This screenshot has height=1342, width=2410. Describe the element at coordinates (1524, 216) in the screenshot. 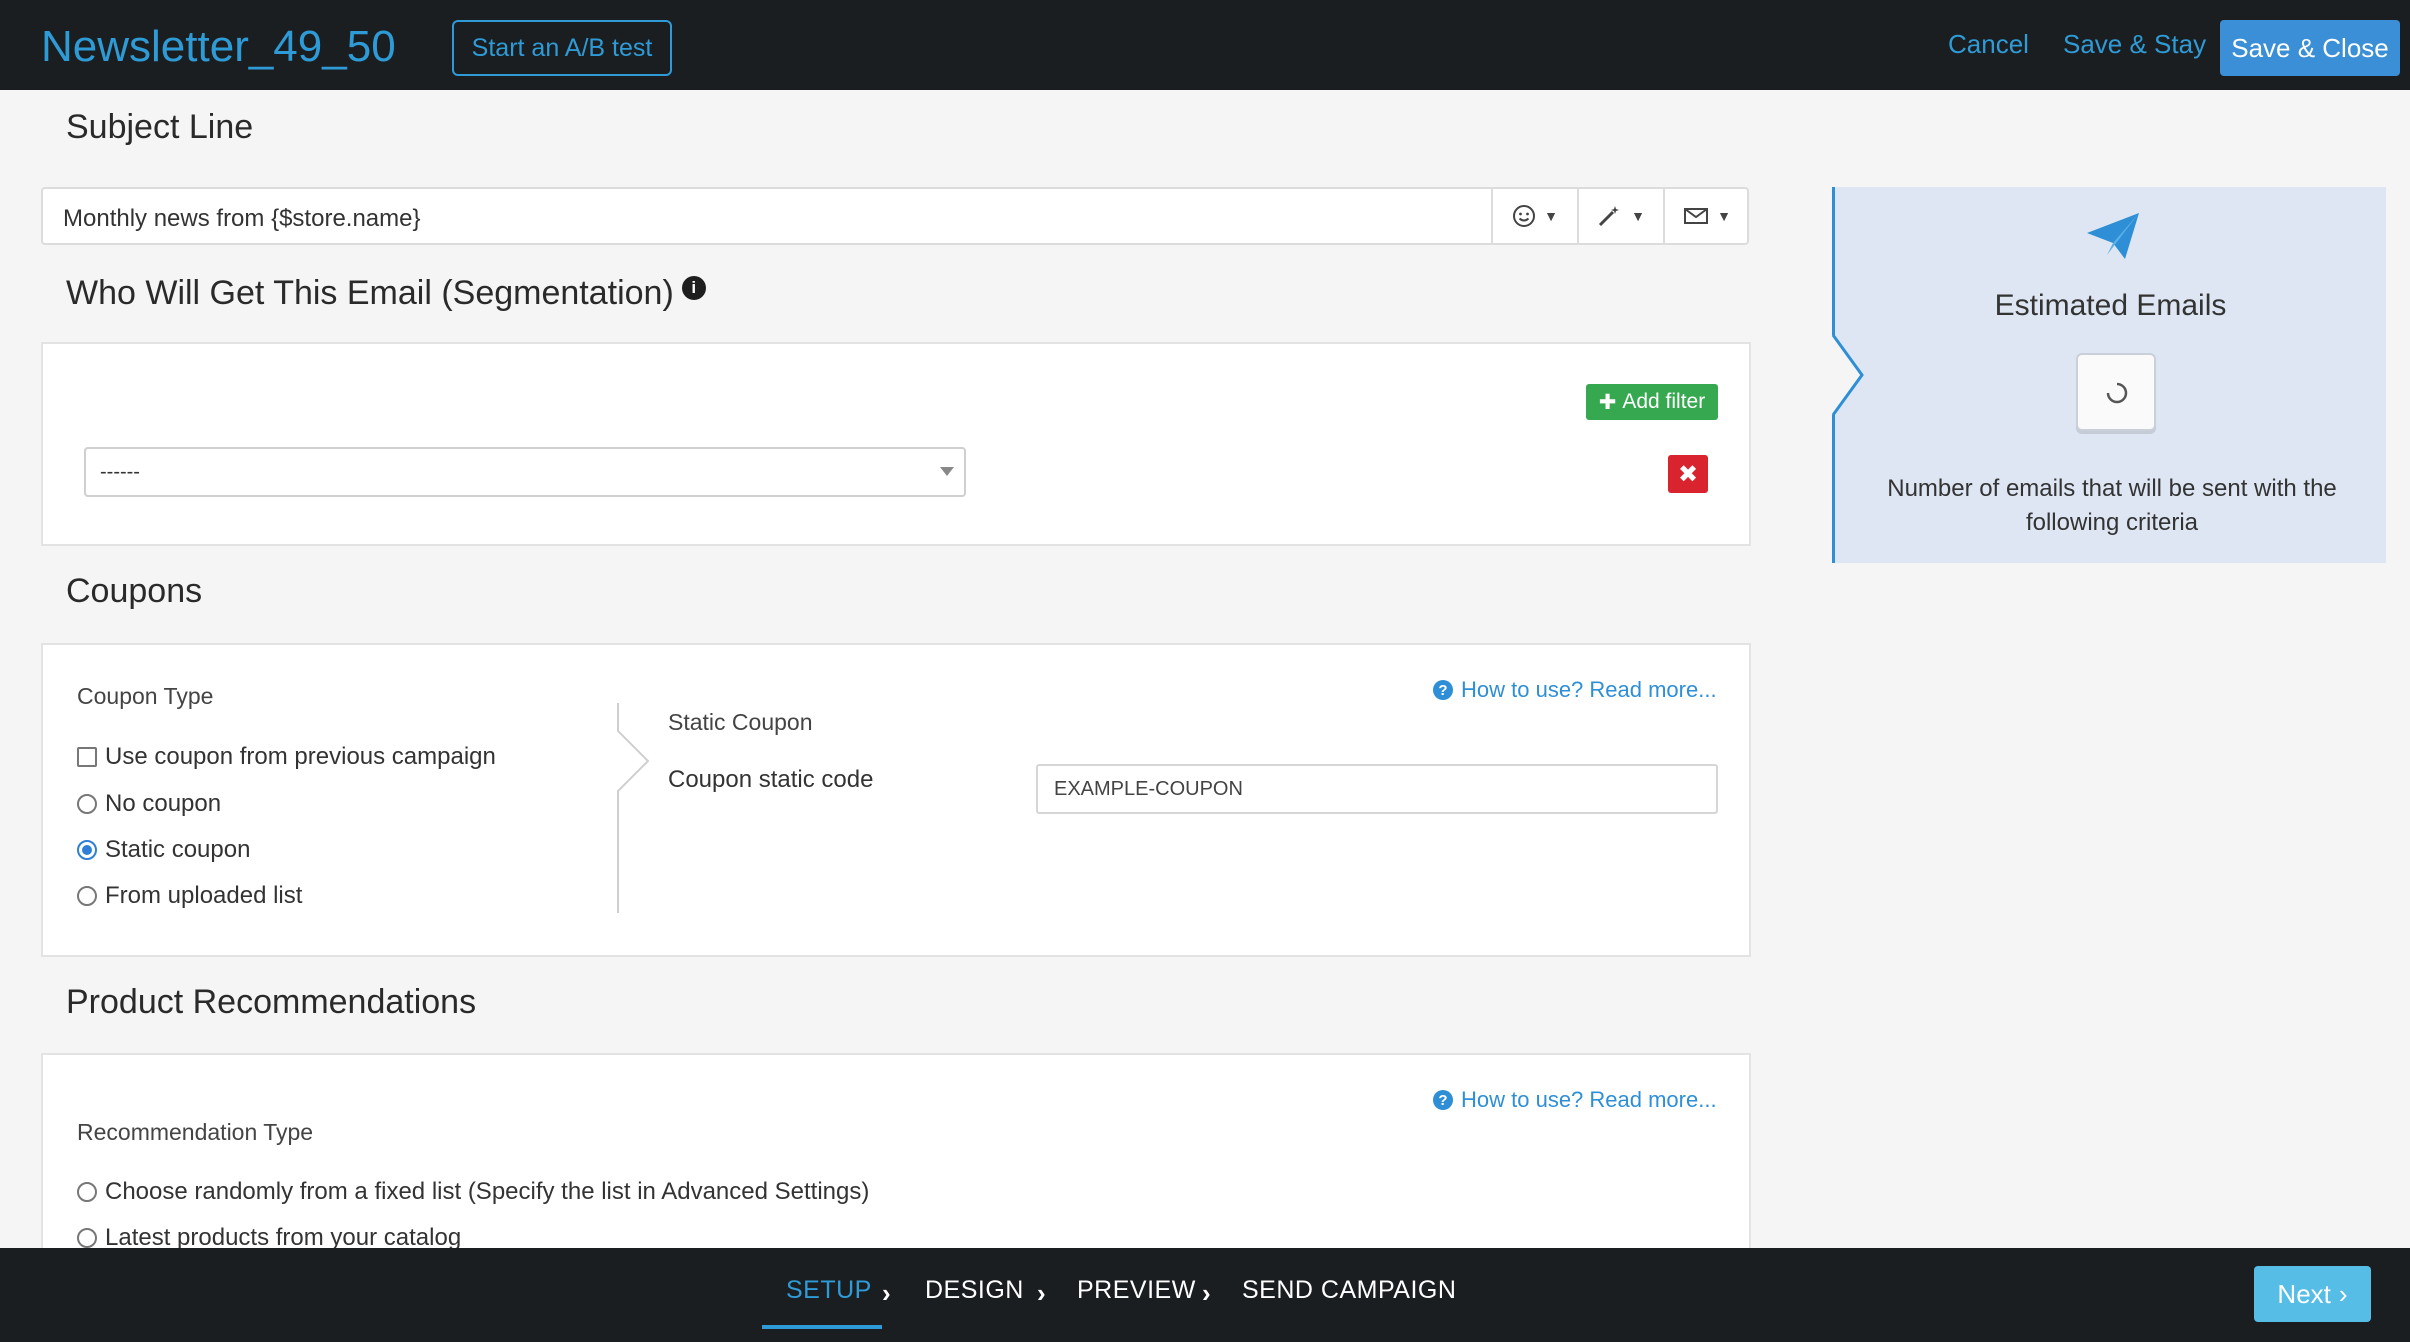

I see `emoji-icon` at that location.